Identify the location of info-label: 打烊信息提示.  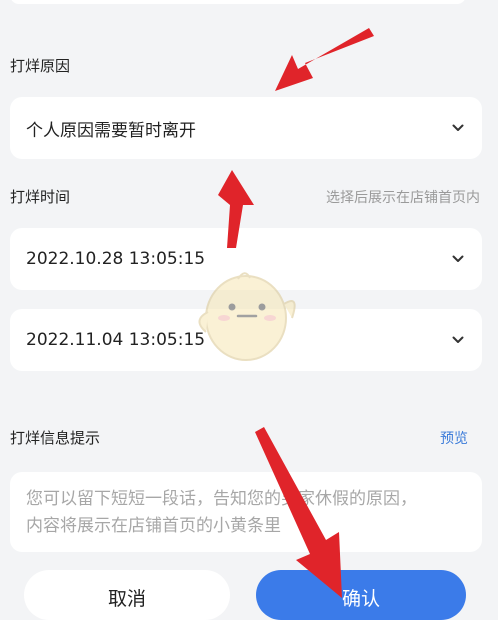
(55, 438).